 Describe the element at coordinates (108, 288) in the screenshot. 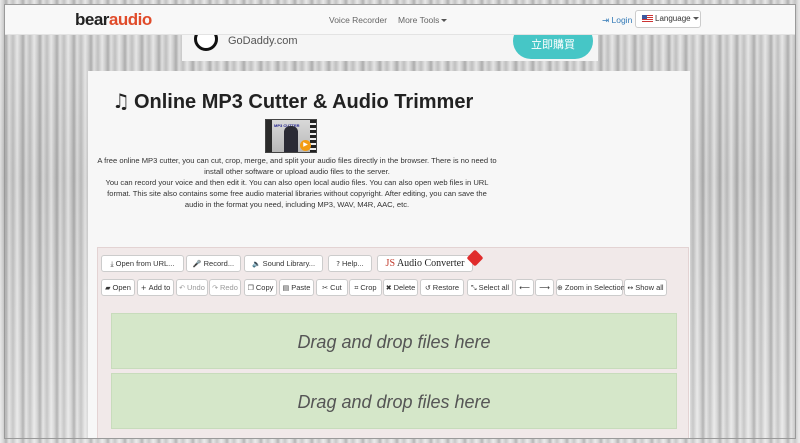

I see `folder-open-icon: ▰` at that location.